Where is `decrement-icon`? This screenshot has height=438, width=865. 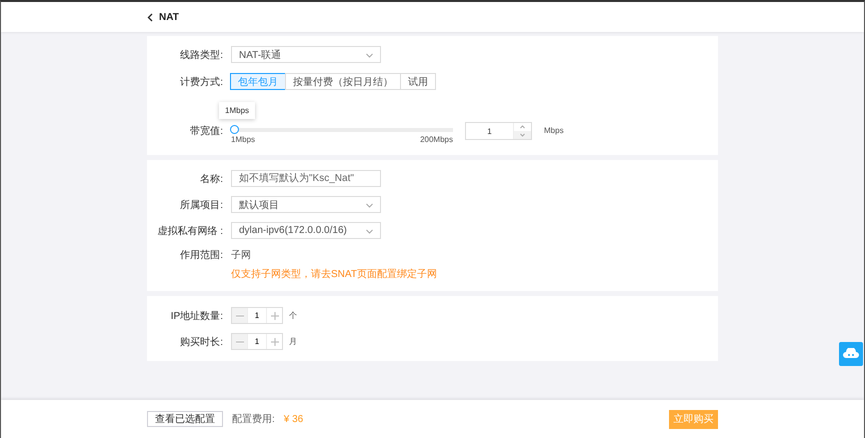
decrement-icon is located at coordinates (522, 135).